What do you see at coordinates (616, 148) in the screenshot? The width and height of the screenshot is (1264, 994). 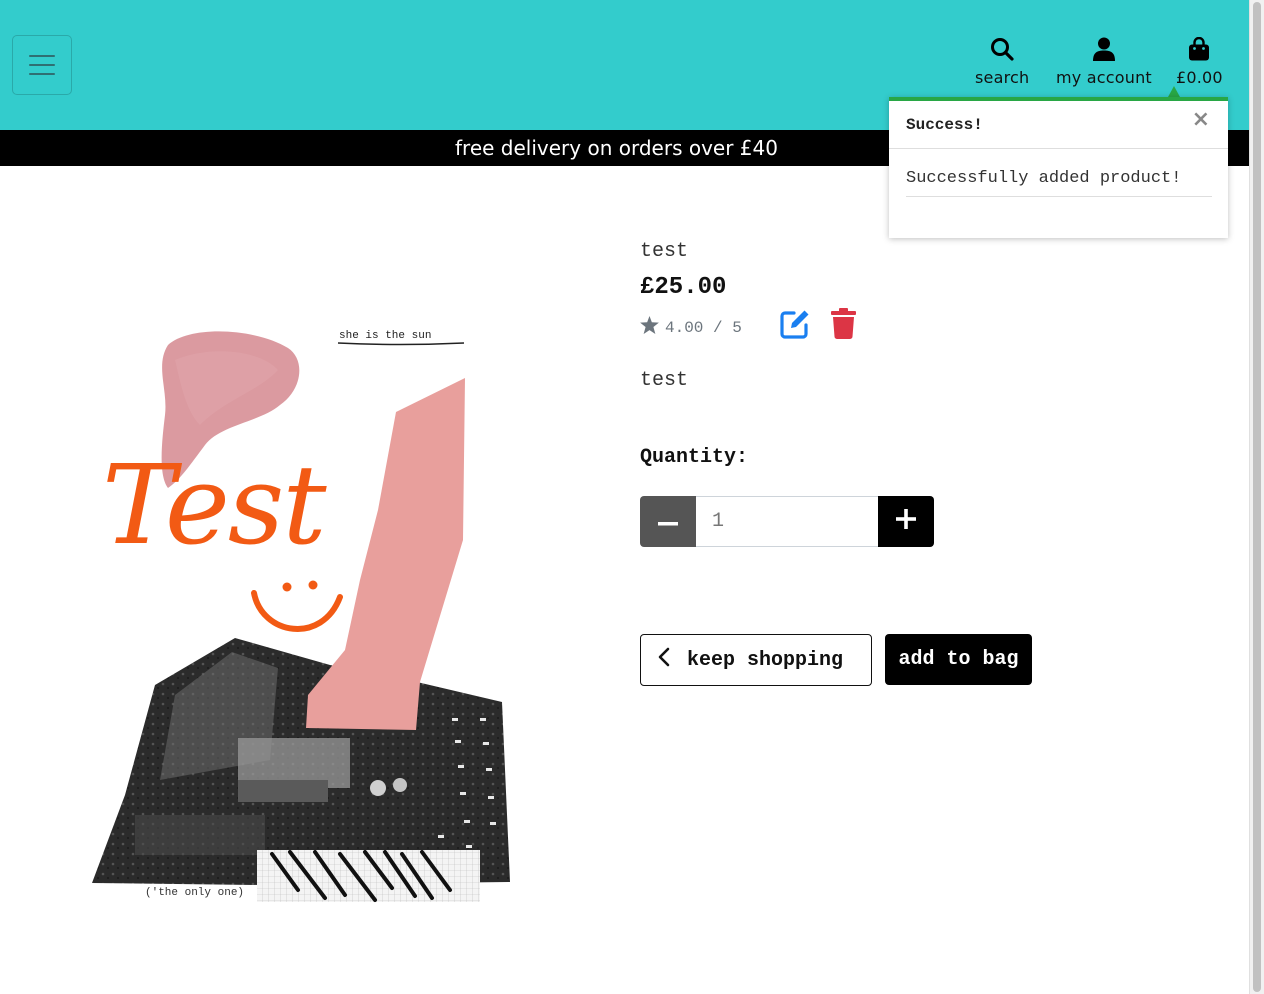 I see `delivery-banner-text: free delivery on orders over £40` at bounding box center [616, 148].